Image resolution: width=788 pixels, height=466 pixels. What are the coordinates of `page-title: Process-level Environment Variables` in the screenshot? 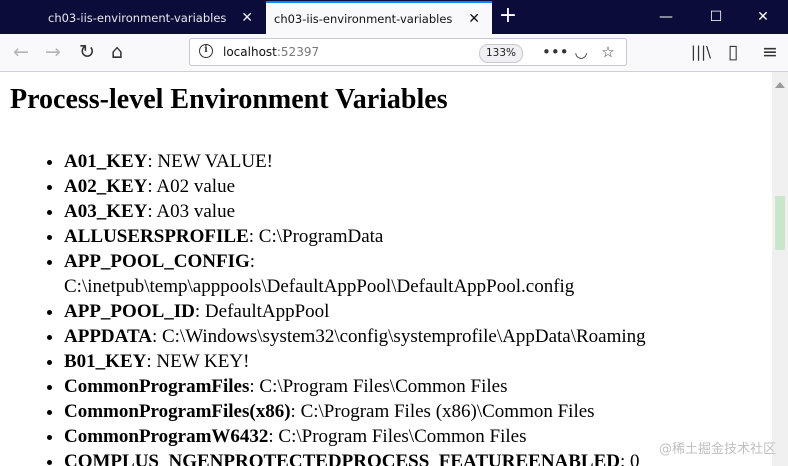 It's located at (229, 99).